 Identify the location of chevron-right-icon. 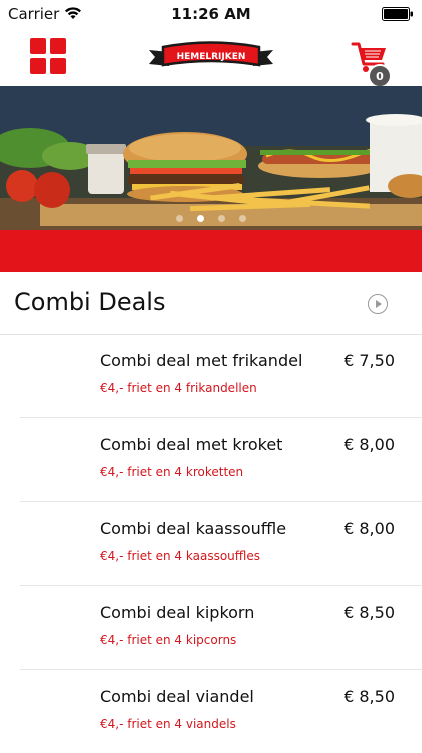
(378, 304).